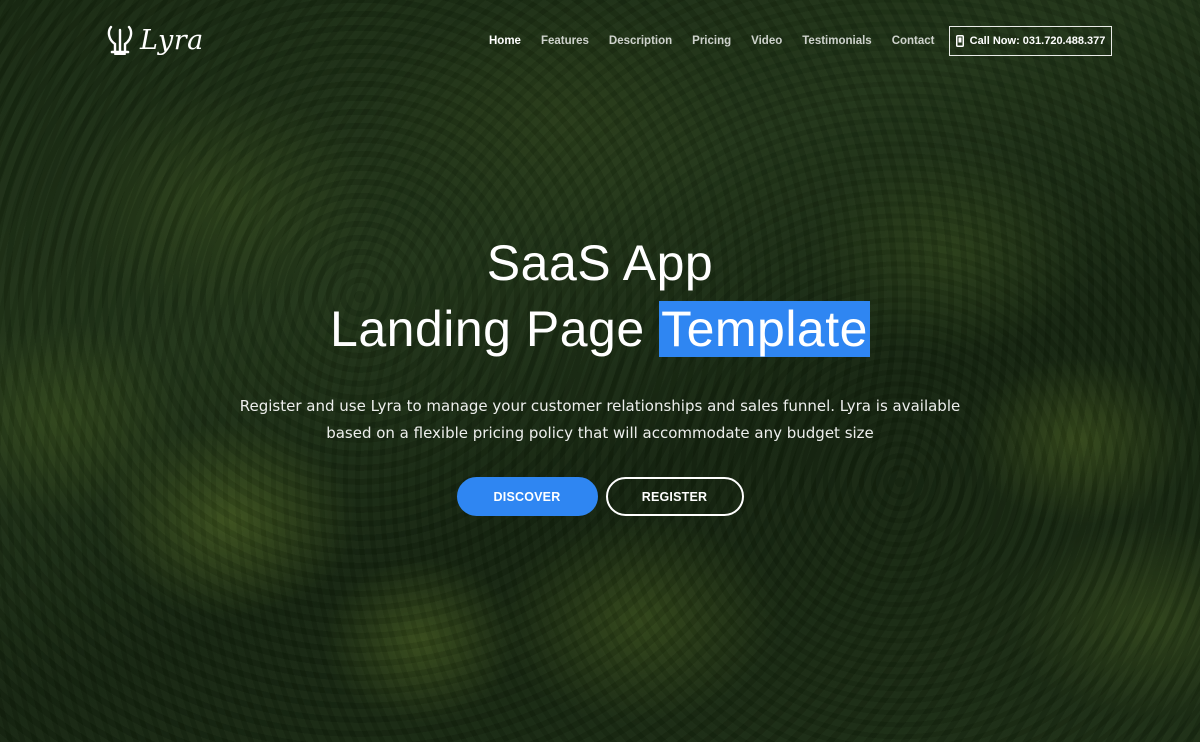  Describe the element at coordinates (120, 40) in the screenshot. I see `lyre-icon` at that location.